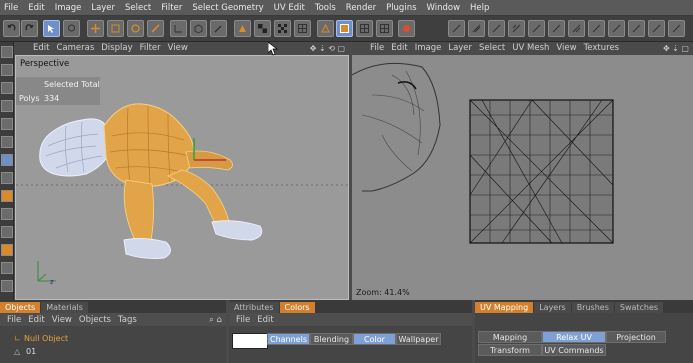  I want to click on tab-materials: Materials, so click(64, 307).